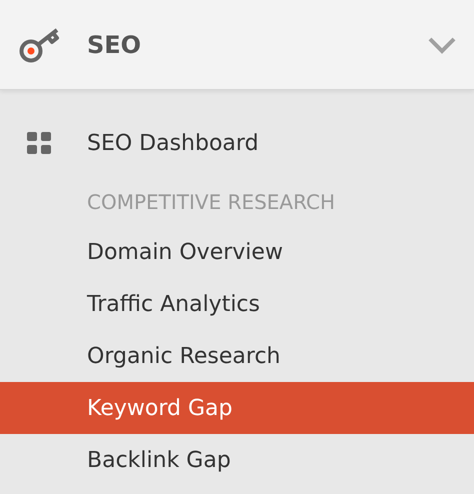 The height and width of the screenshot is (494, 474). I want to click on grid-icon, so click(39, 143).